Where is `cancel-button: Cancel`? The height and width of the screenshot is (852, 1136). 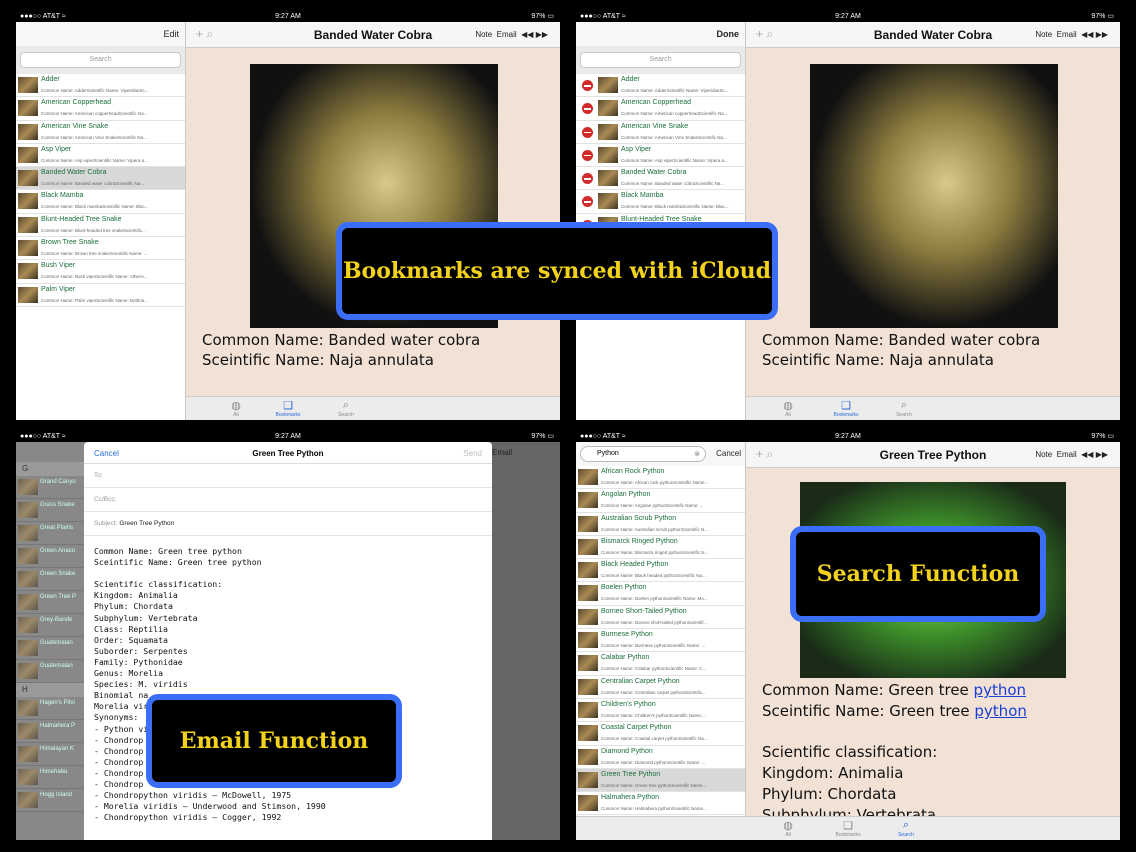
cancel-button: Cancel is located at coordinates (728, 453).